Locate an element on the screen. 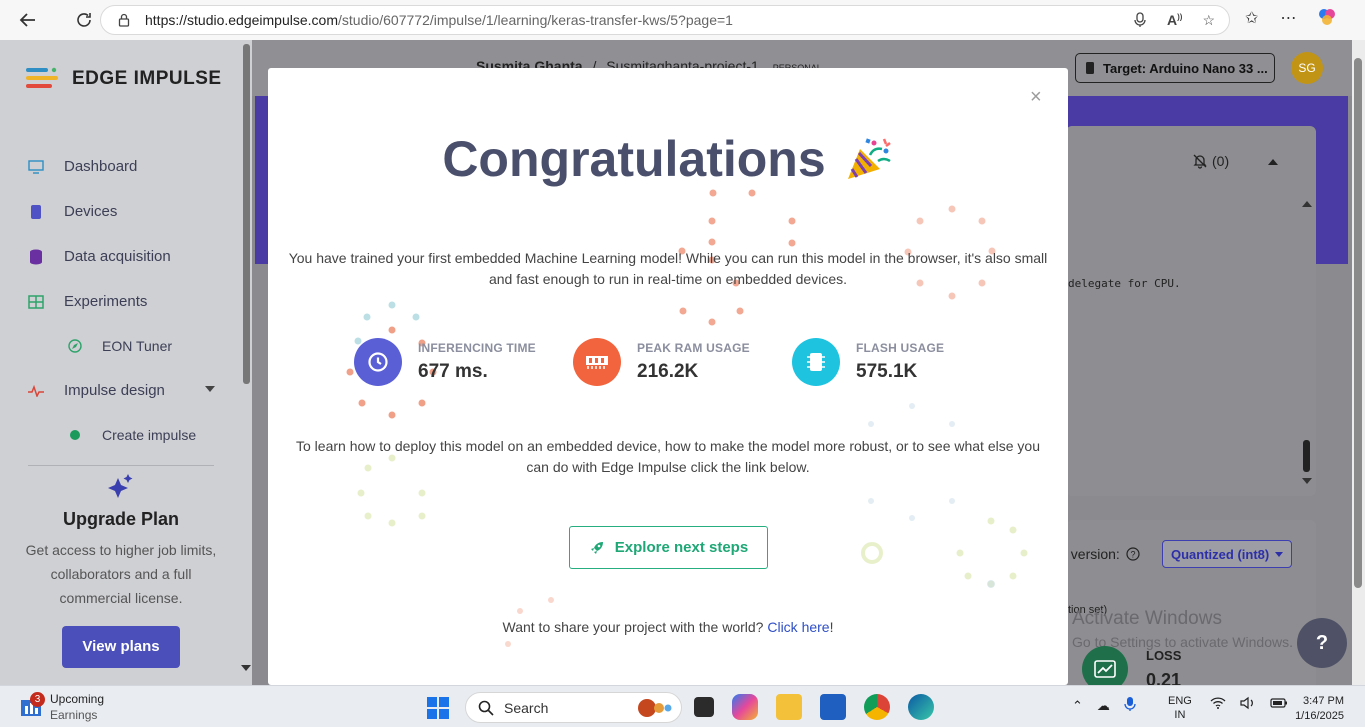 The height and width of the screenshot is (727, 1365). sidebar-item-label: Create impulse is located at coordinates (149, 435).